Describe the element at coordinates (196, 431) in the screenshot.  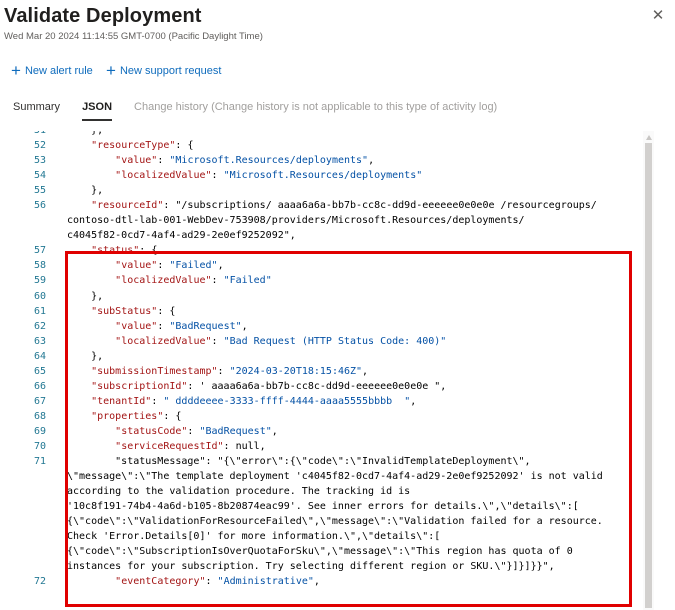
I see `code-text: "statusCode": "BadRequest",` at that location.